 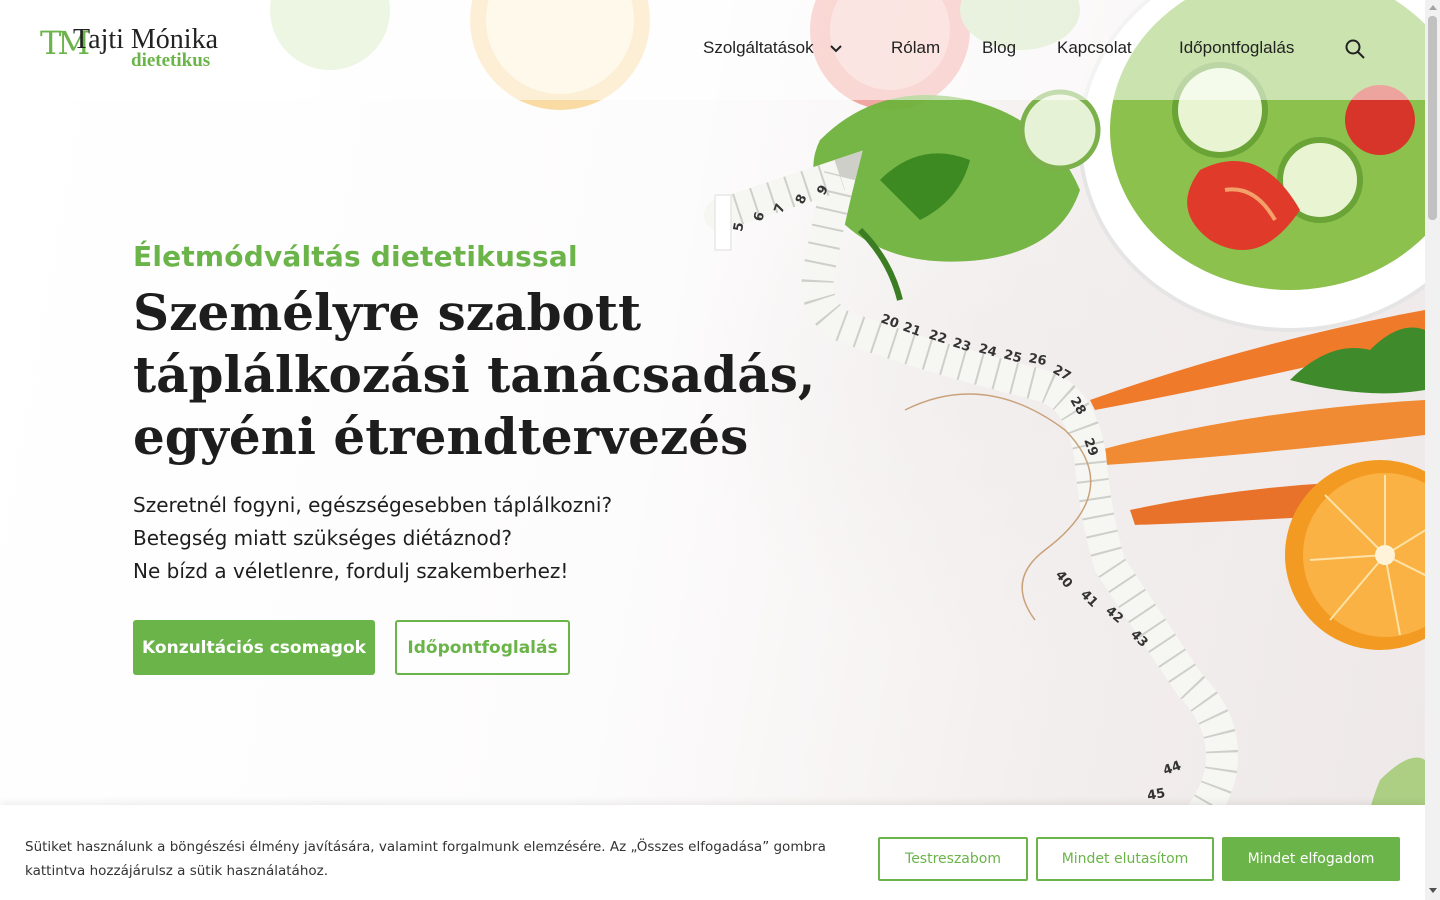 What do you see at coordinates (482, 647) in the screenshot?
I see `book-appointment-button: Időpontfoglalás` at bounding box center [482, 647].